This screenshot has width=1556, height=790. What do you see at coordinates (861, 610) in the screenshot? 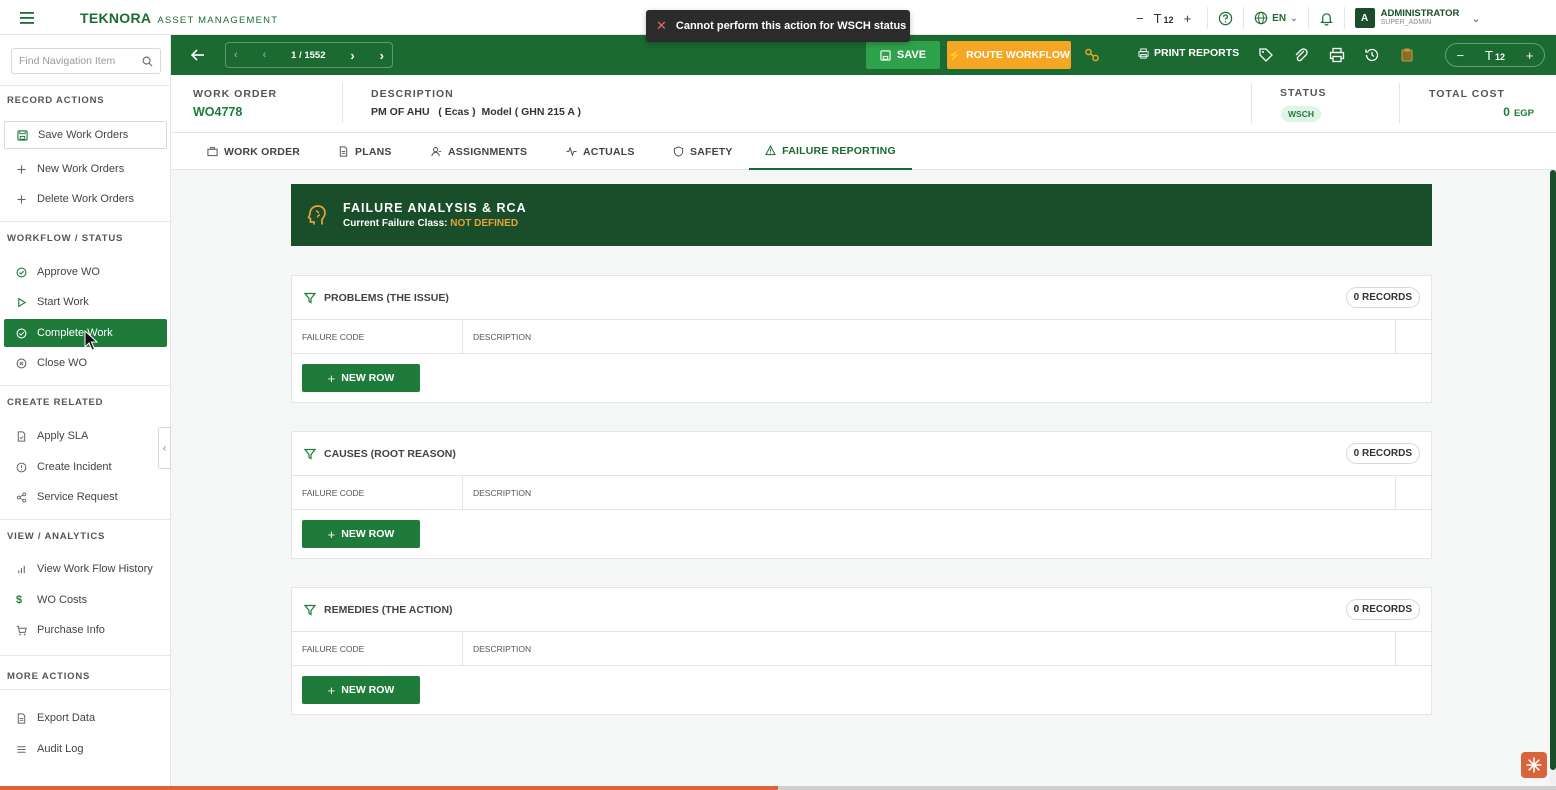
I see `panel-header: REMEDIES (THE ACTION) 0 RECORDS` at bounding box center [861, 610].